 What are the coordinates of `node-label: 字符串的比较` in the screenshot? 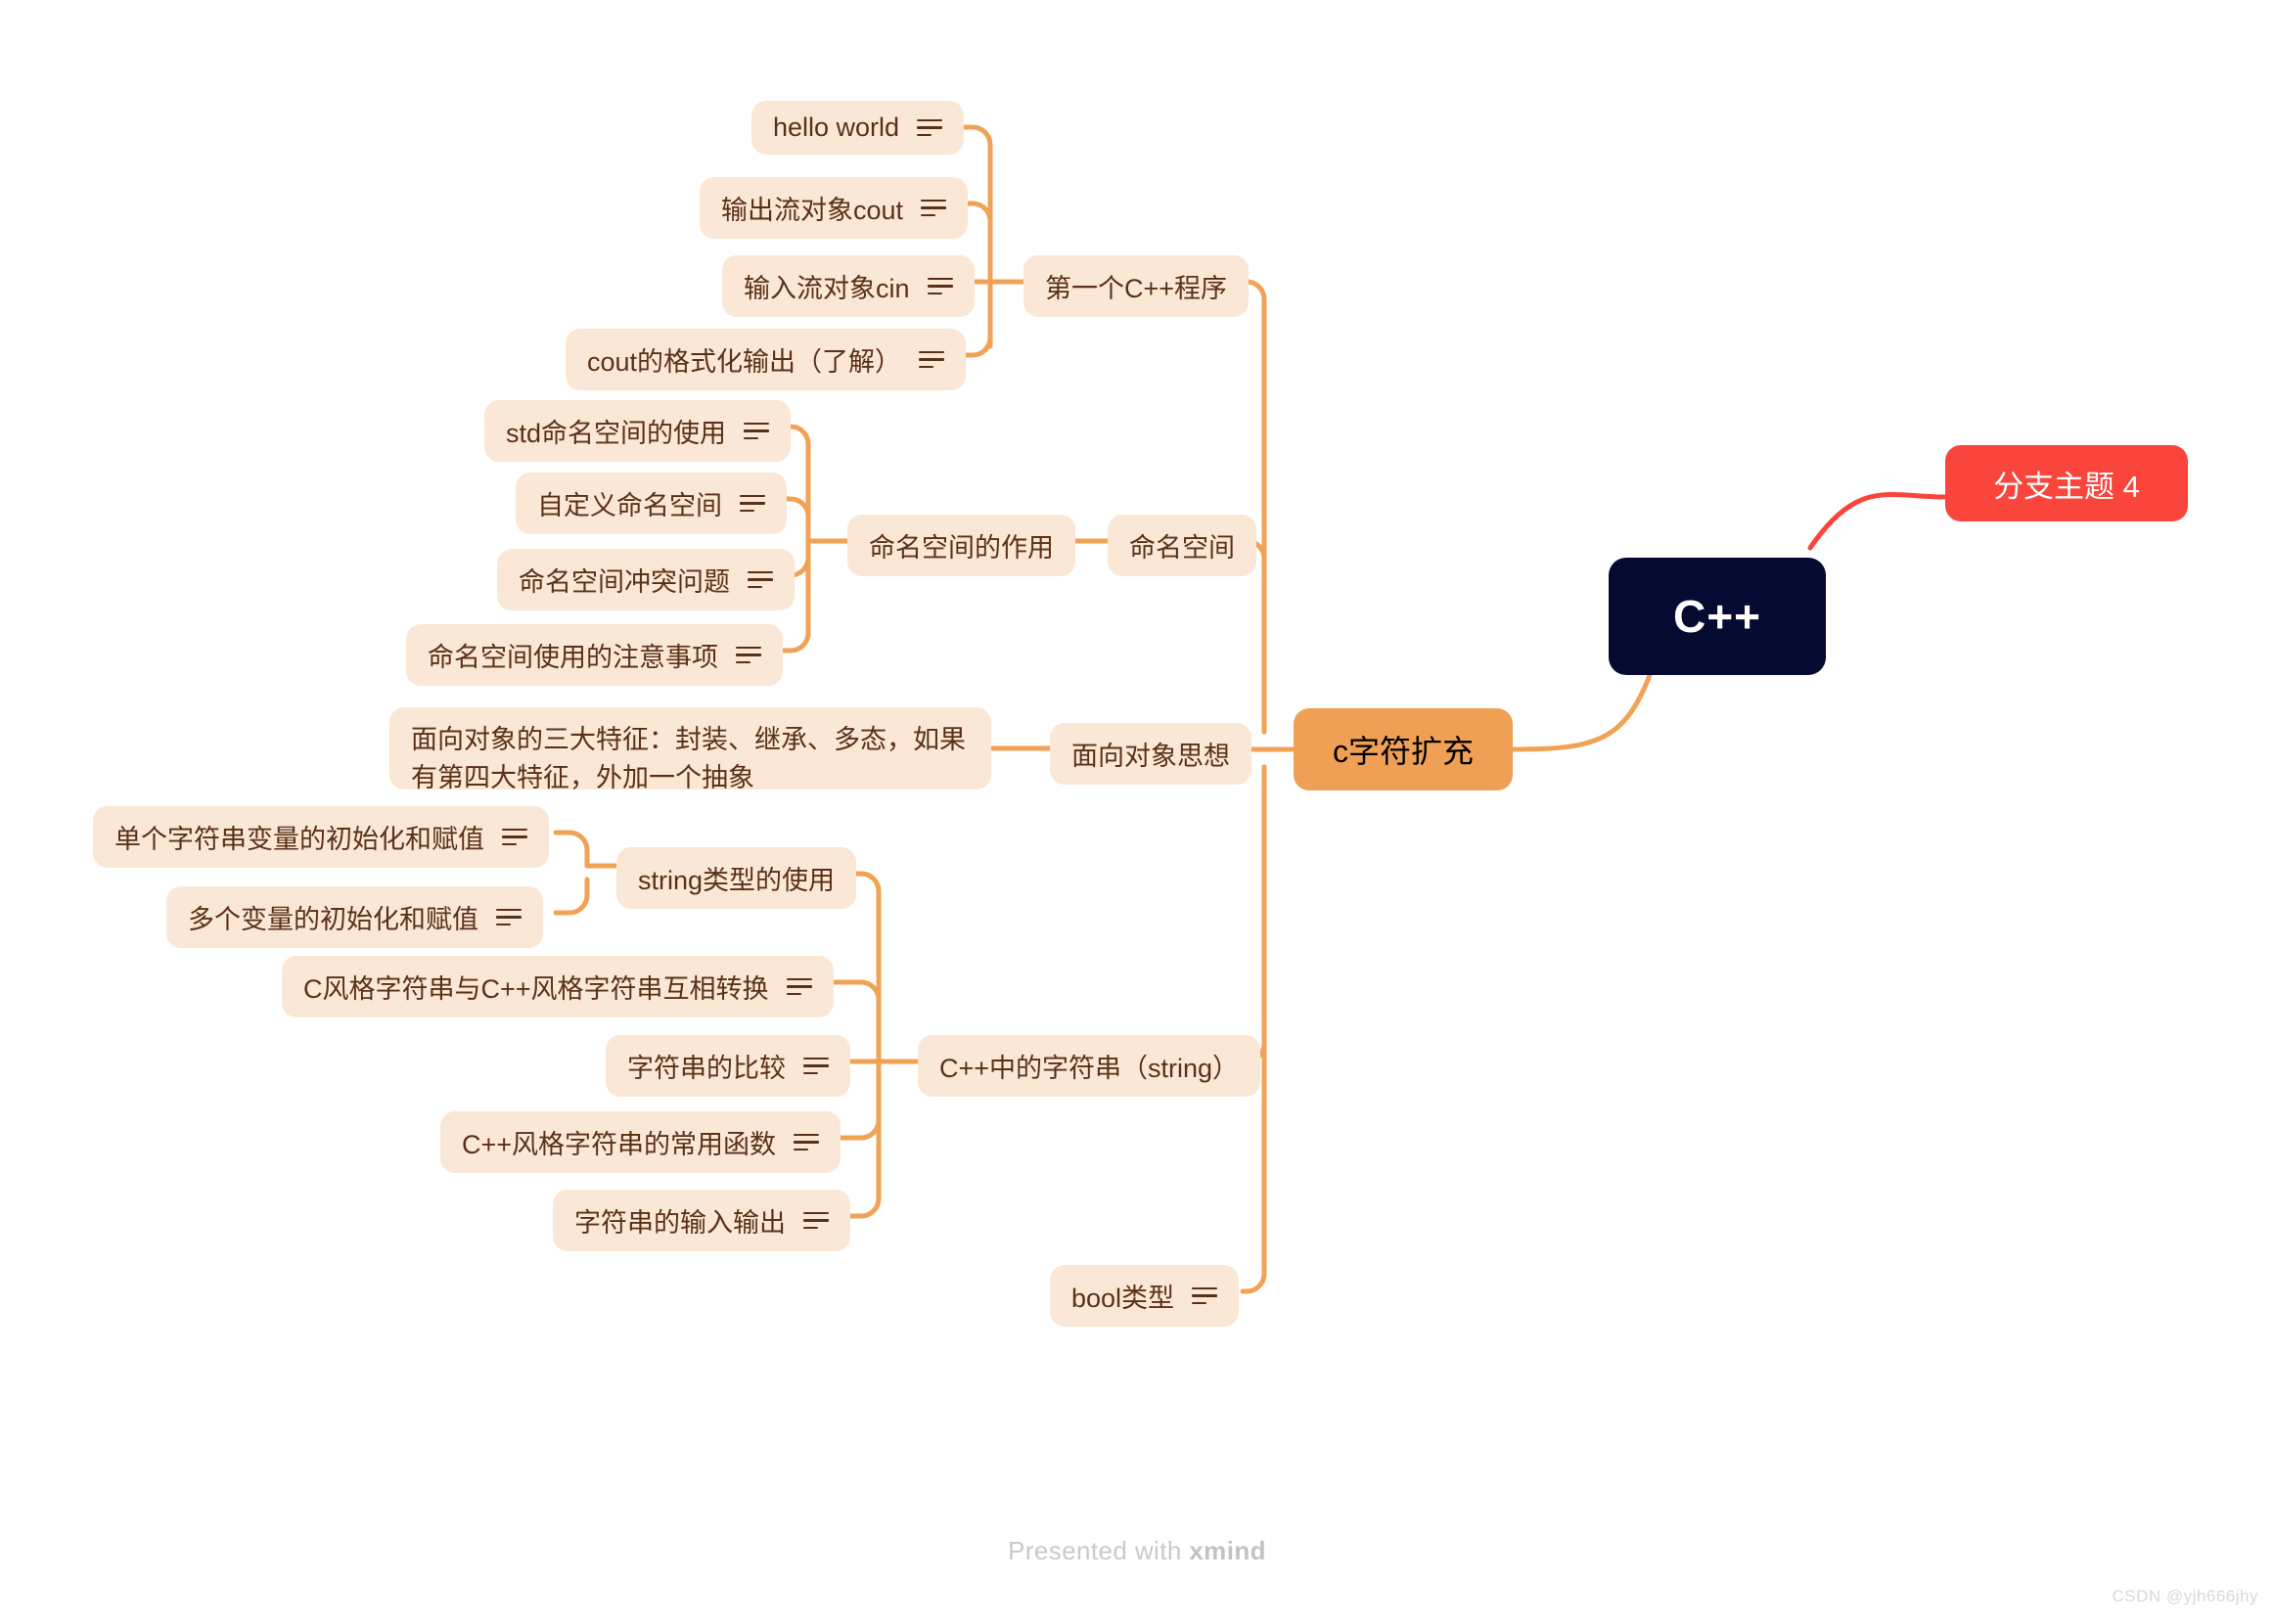 It's located at (706, 1068).